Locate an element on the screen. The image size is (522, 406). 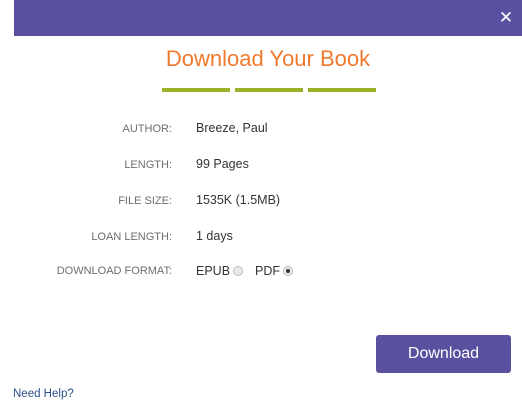
length-row: LENGTH: 99 Pages is located at coordinates (268, 165).